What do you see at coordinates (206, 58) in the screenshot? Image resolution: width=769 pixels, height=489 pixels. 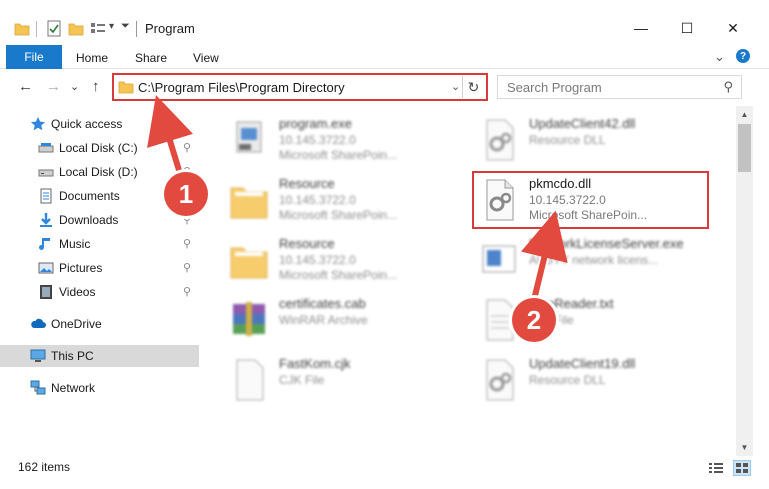 I see `tab-view: View` at bounding box center [206, 58].